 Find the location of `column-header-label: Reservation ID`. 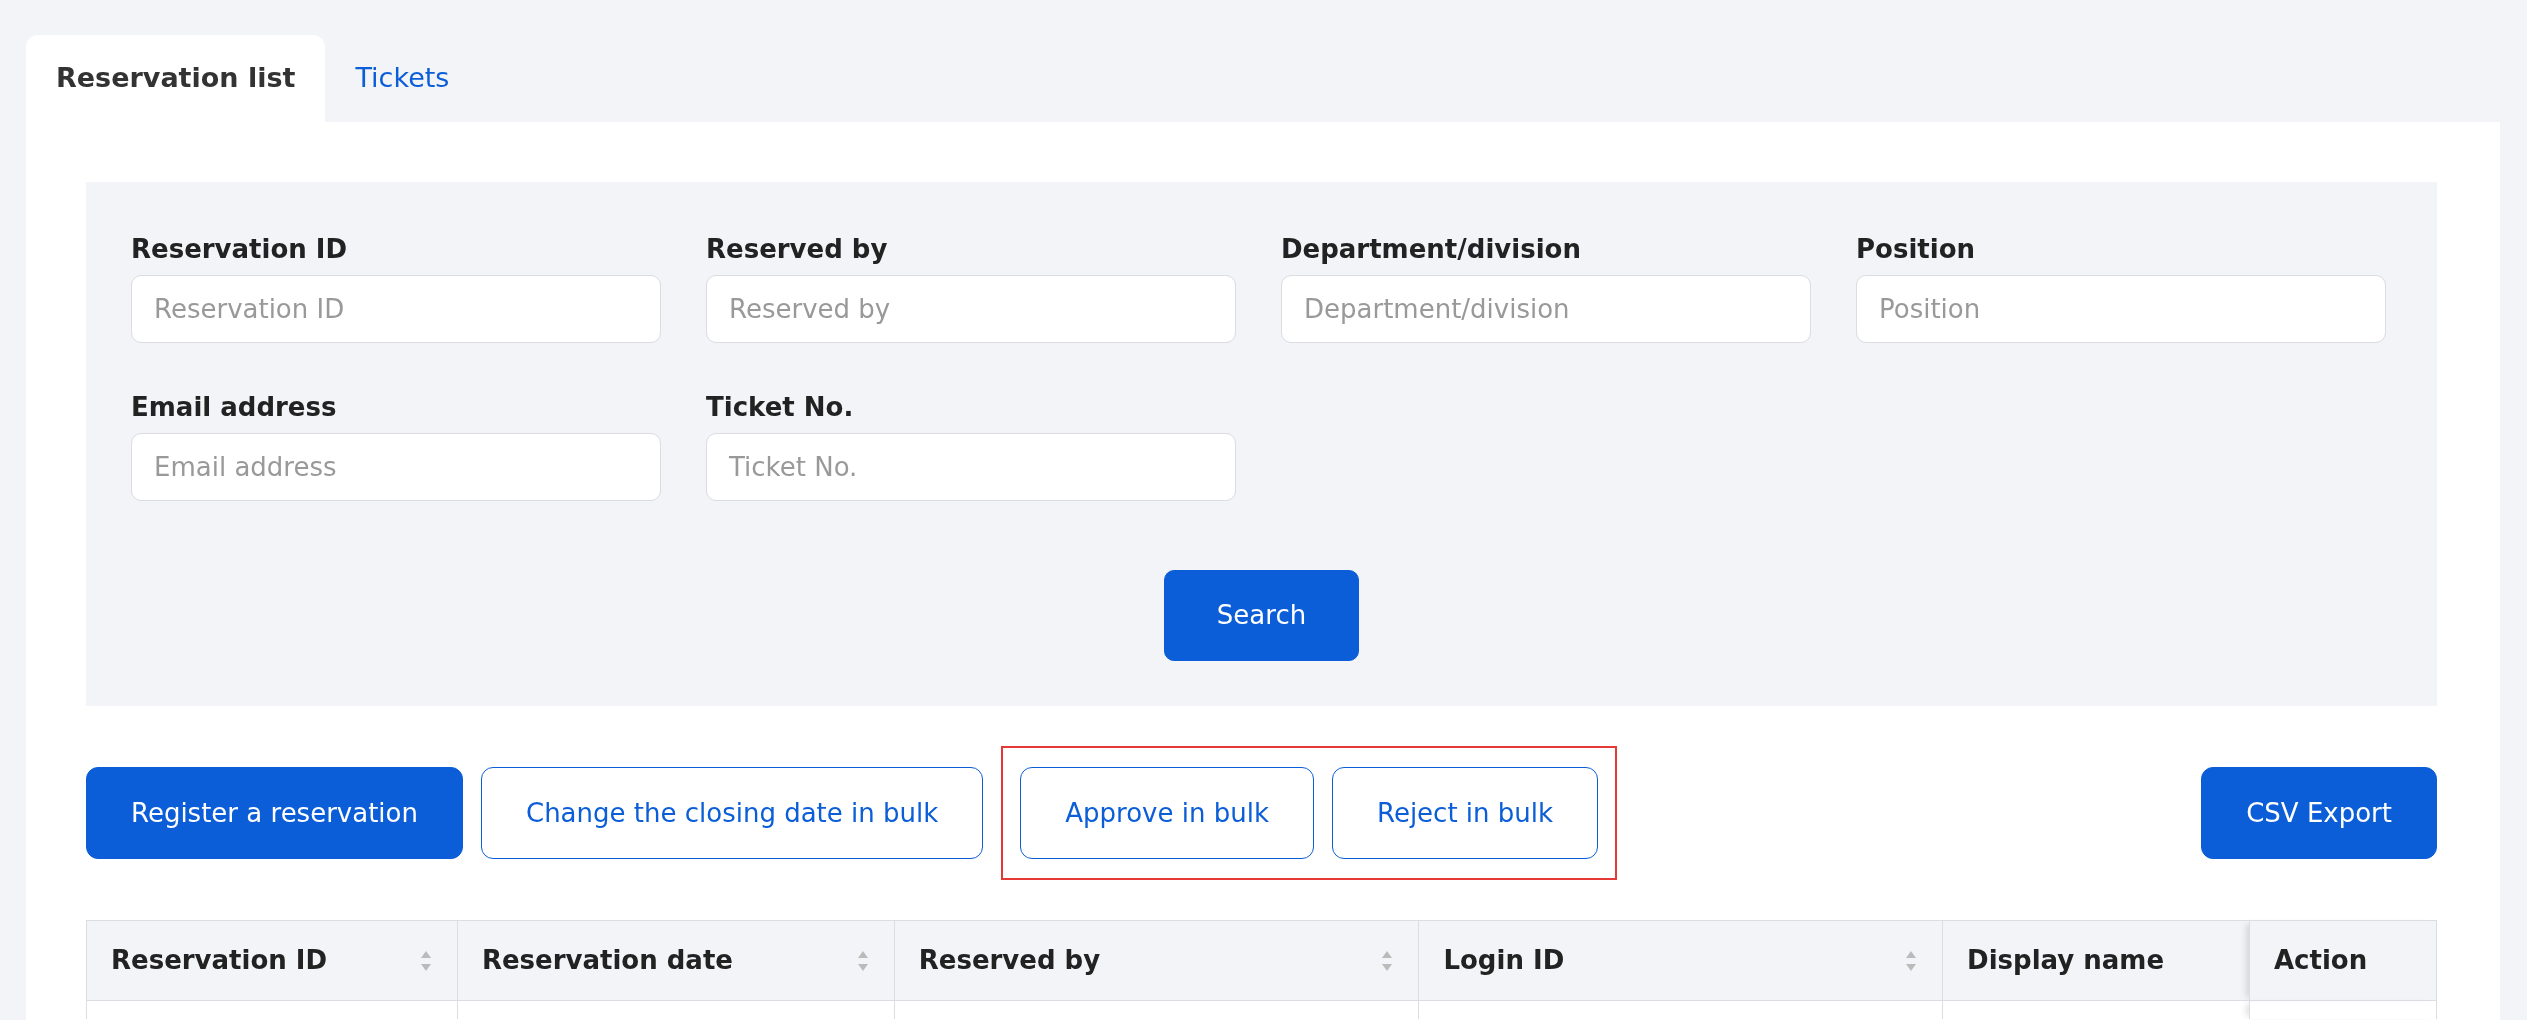

column-header-label: Reservation ID is located at coordinates (219, 960).